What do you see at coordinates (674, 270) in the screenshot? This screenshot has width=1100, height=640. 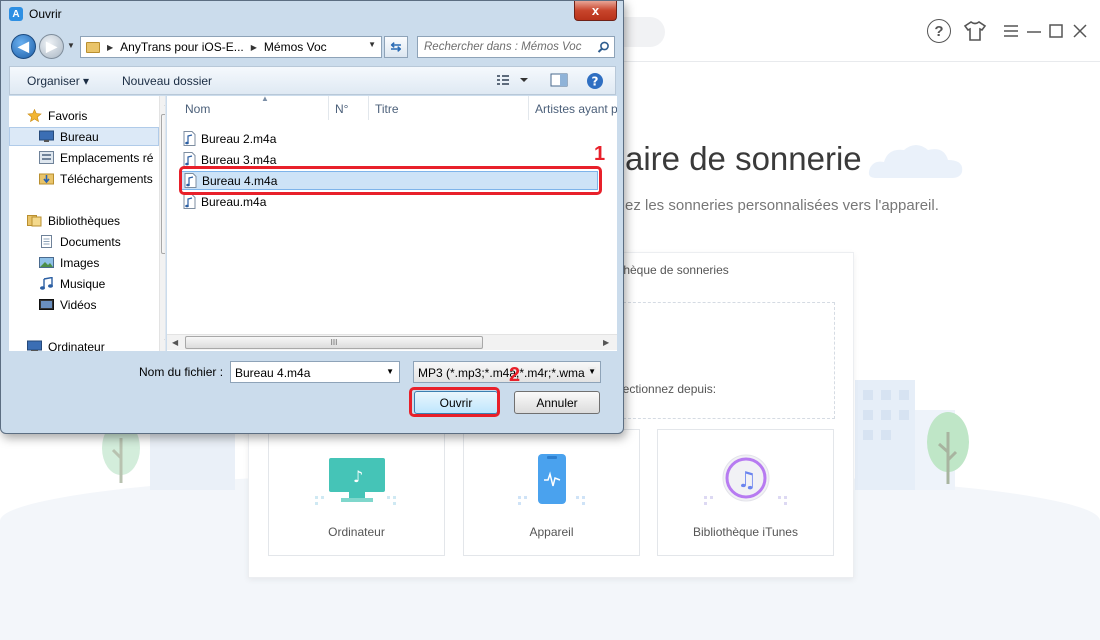 I see `tab-ringtone-library: thèque de sonneries` at bounding box center [674, 270].